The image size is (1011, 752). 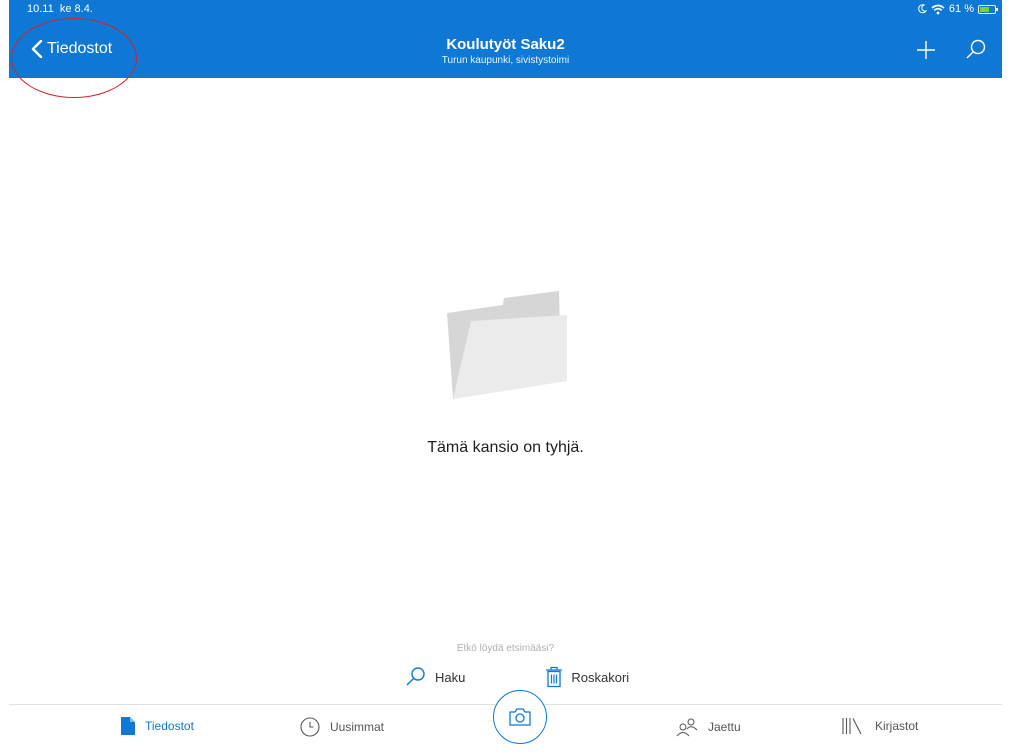 I want to click on tab-files: Tiedostot, so click(x=157, y=726).